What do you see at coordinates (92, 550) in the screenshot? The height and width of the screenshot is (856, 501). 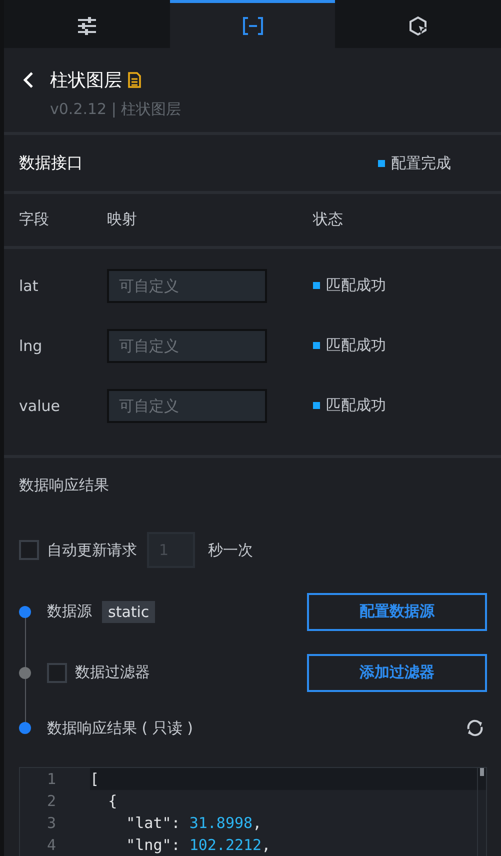 I see `checkbox-label: 自动更新请求` at bounding box center [92, 550].